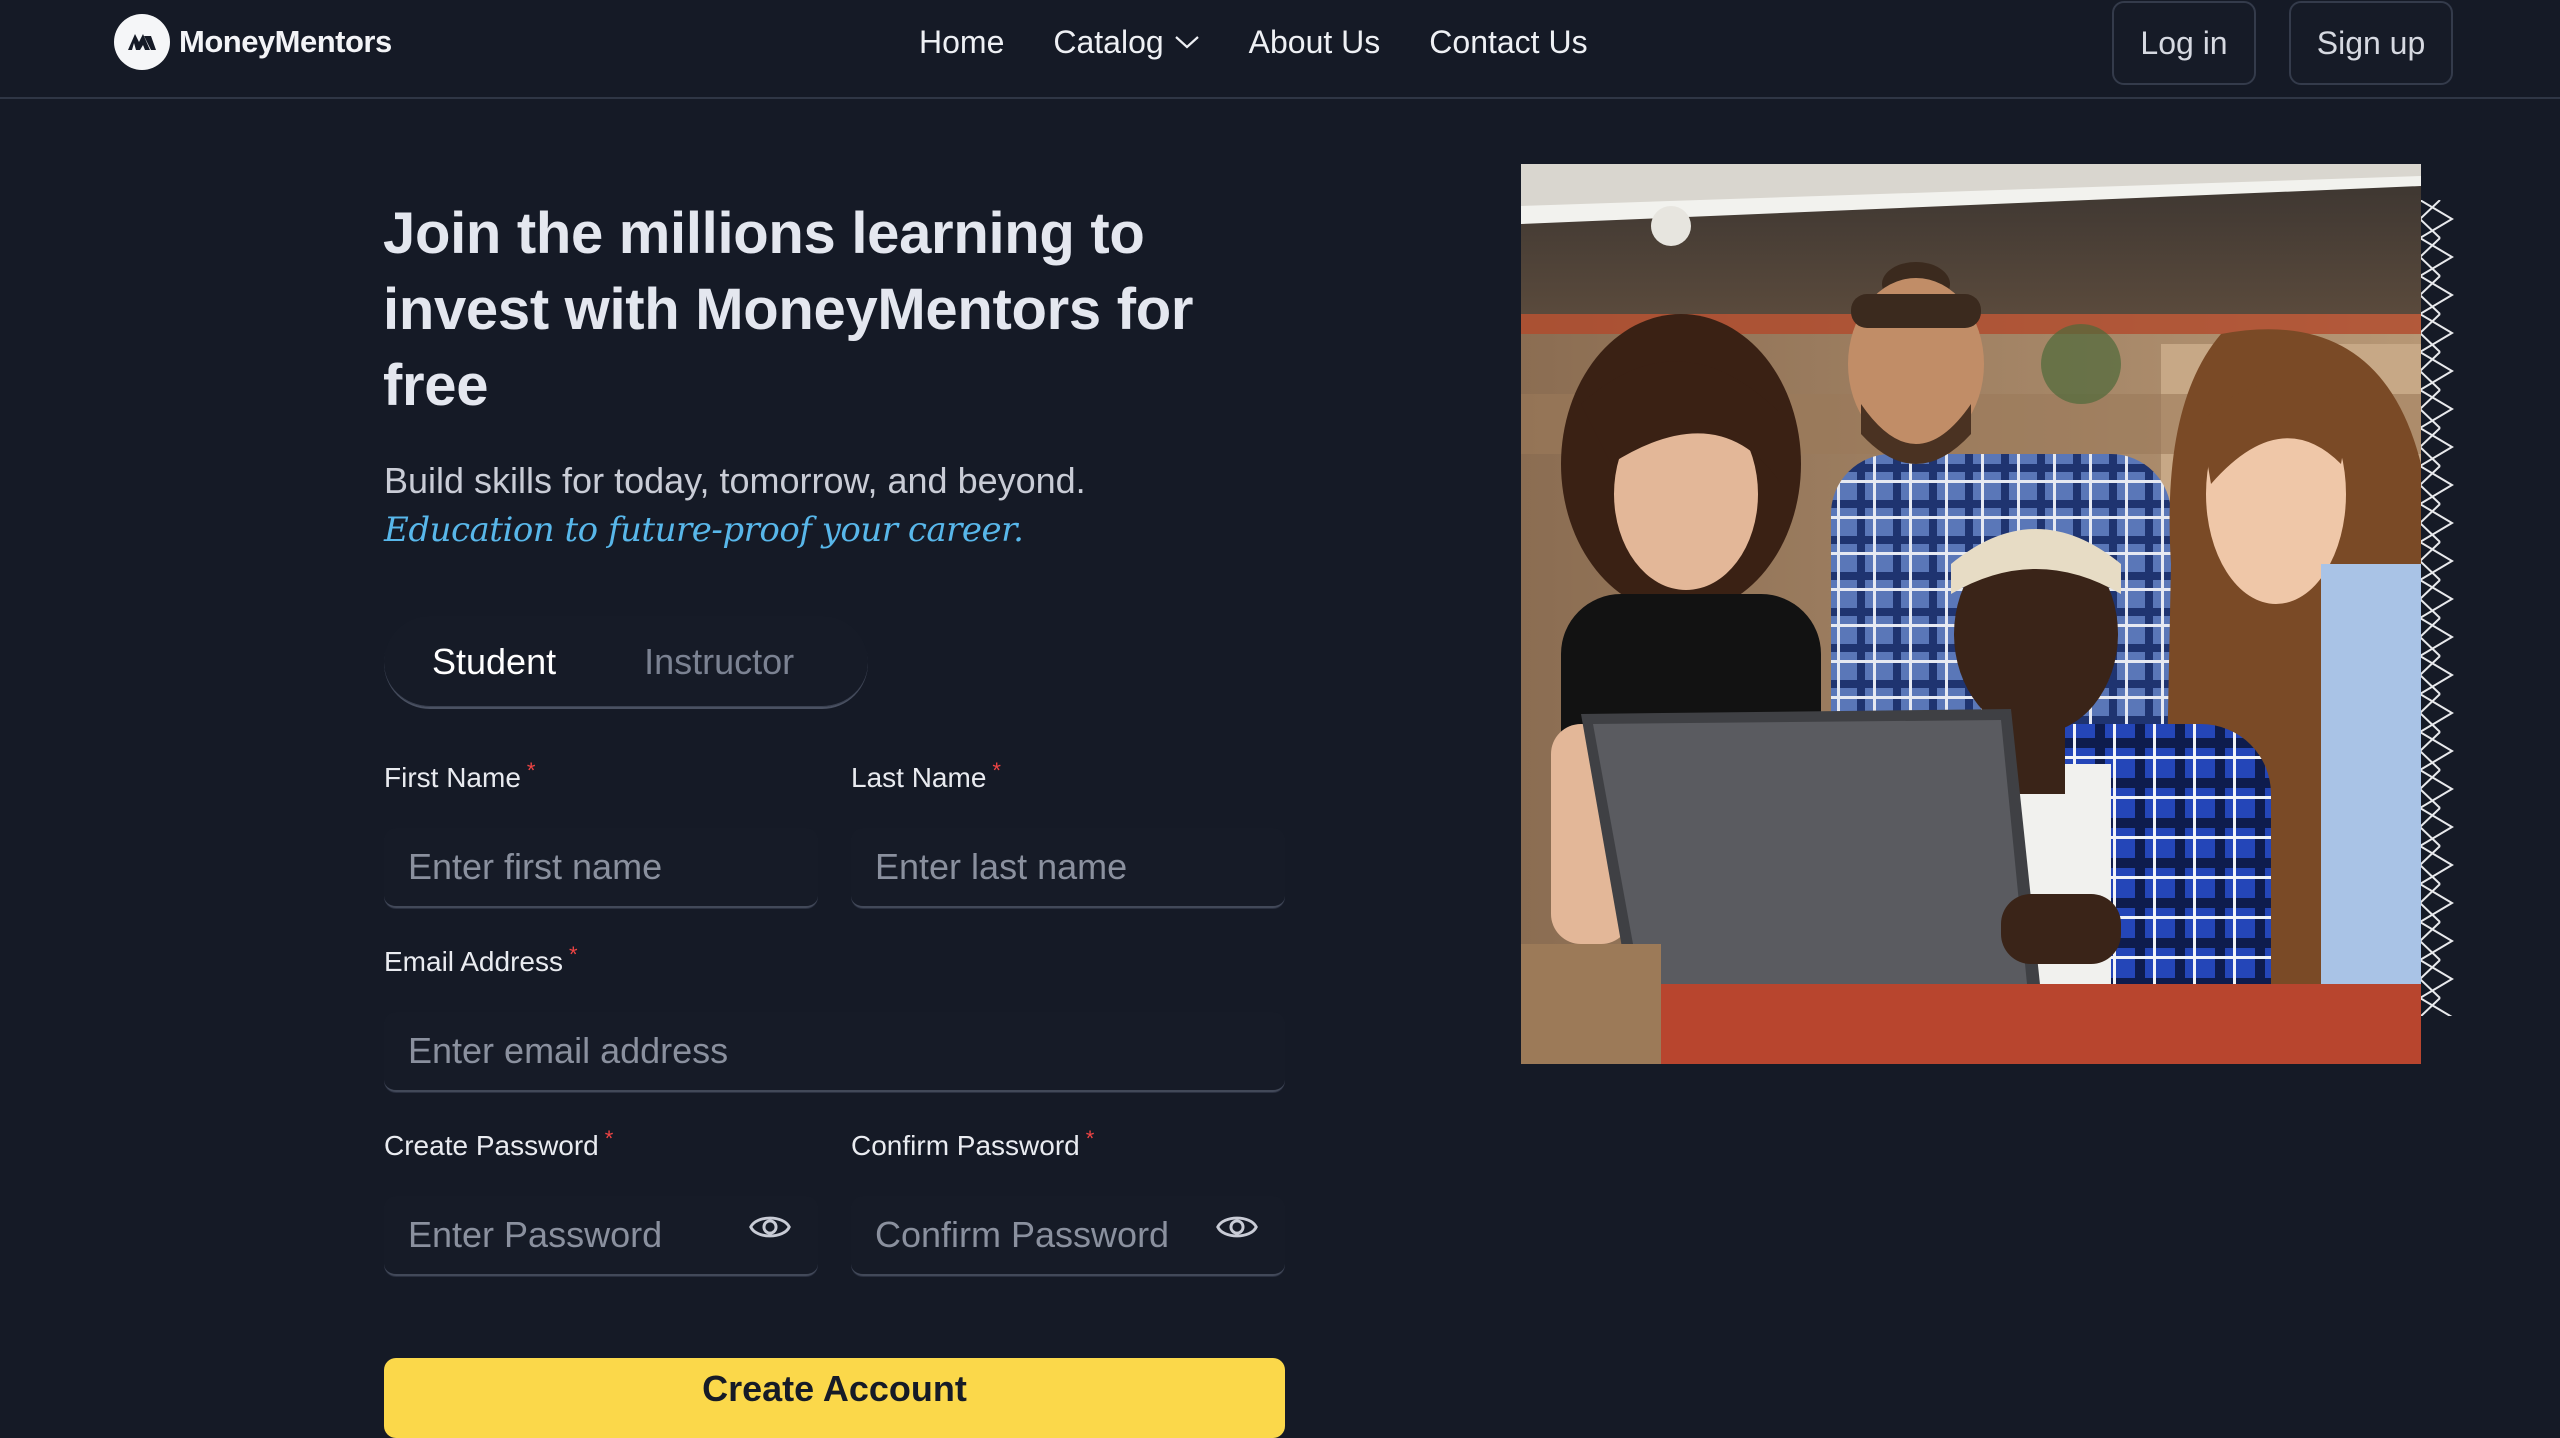  I want to click on nav-home-link: Home, so click(961, 42).